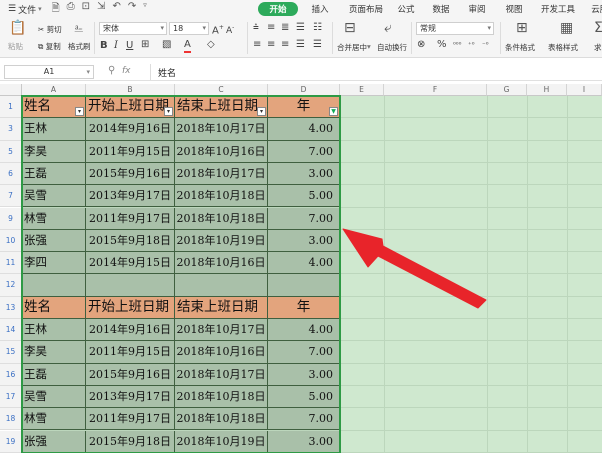 This screenshot has width=602, height=453. I want to click on table-style-button: 表格样式, so click(563, 47).